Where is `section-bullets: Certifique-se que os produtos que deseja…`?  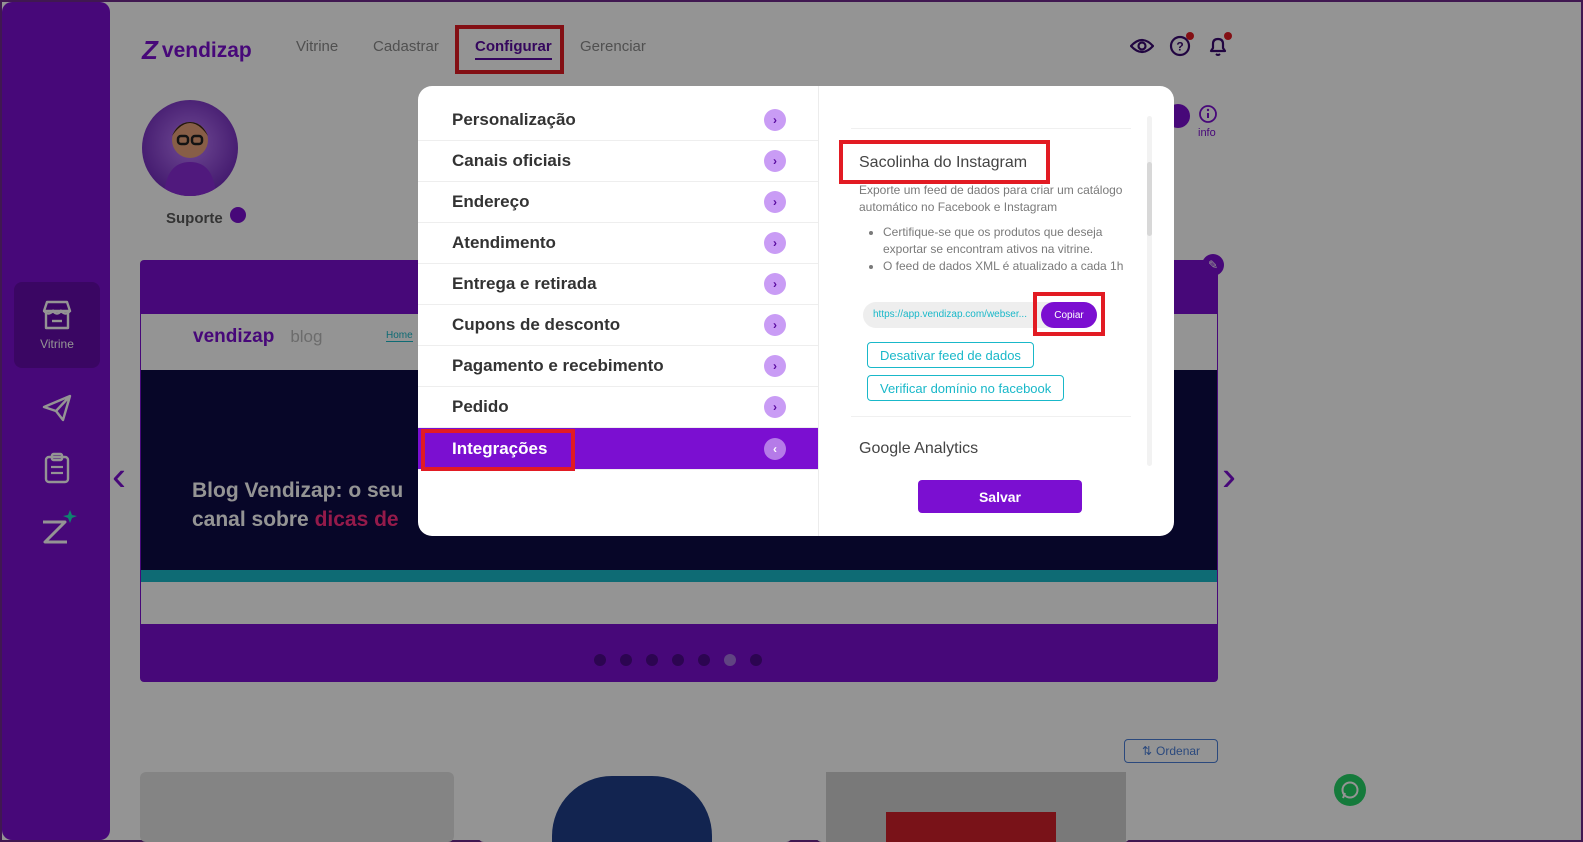 section-bullets: Certifique-se que os produtos que deseja… is located at coordinates (1006, 249).